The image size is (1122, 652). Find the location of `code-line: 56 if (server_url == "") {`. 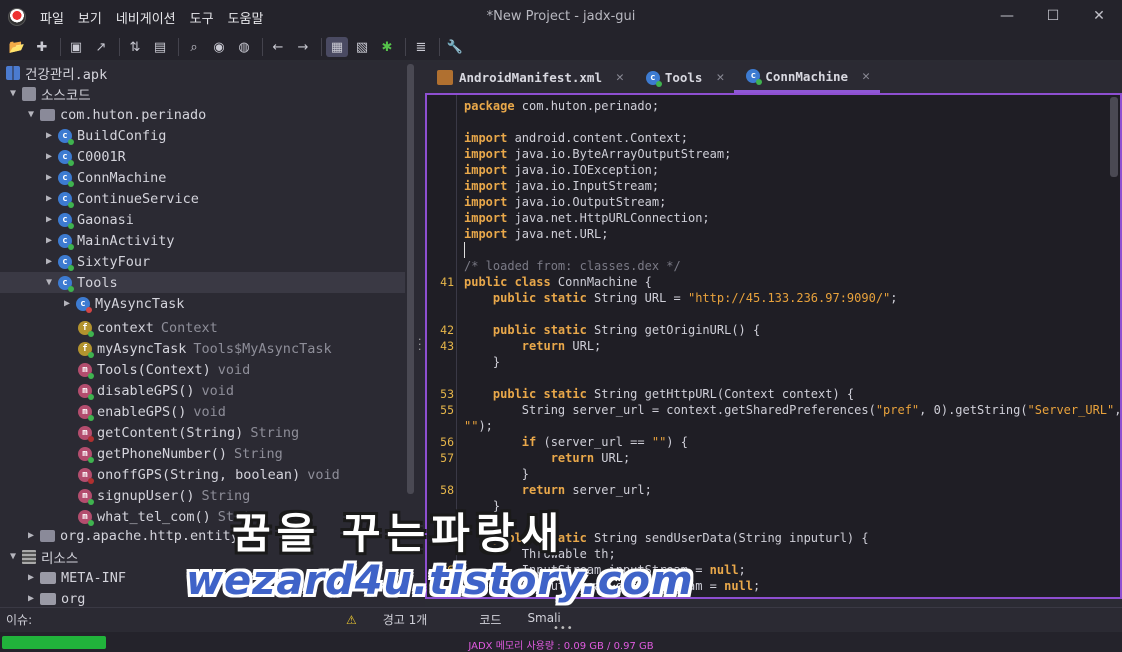

code-line: 56 if (server_url == "") { is located at coordinates (767, 442).